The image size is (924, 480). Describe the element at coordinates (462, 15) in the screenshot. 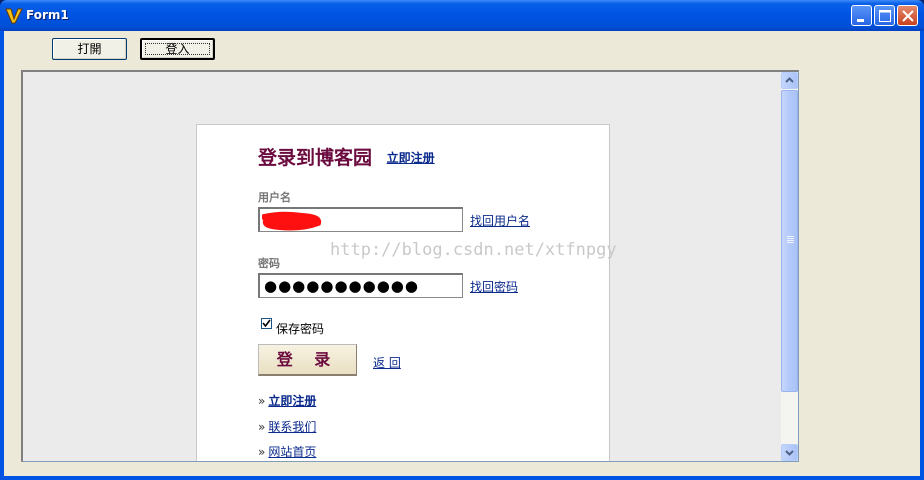

I see `title-bar: Form1` at that location.